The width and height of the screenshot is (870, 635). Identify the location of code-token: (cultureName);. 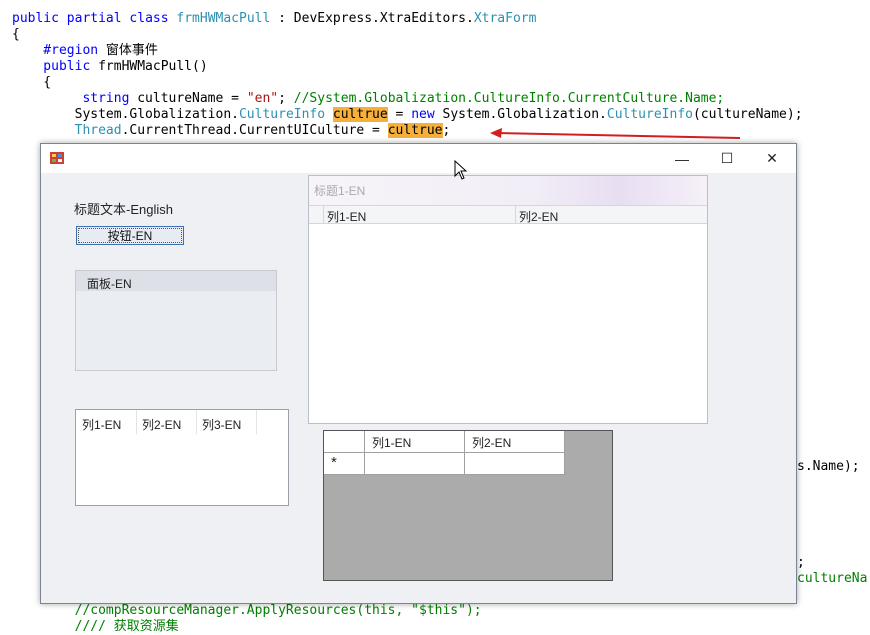
(747, 114).